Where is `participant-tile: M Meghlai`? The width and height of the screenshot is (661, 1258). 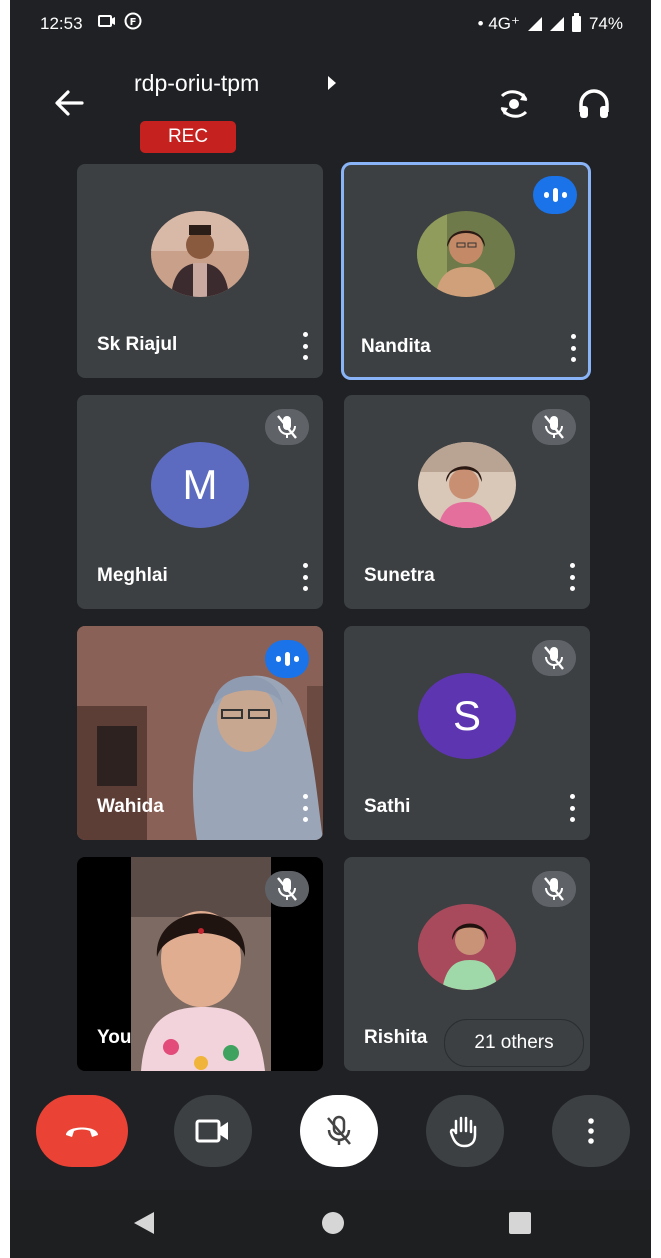 participant-tile: M Meghlai is located at coordinates (200, 502).